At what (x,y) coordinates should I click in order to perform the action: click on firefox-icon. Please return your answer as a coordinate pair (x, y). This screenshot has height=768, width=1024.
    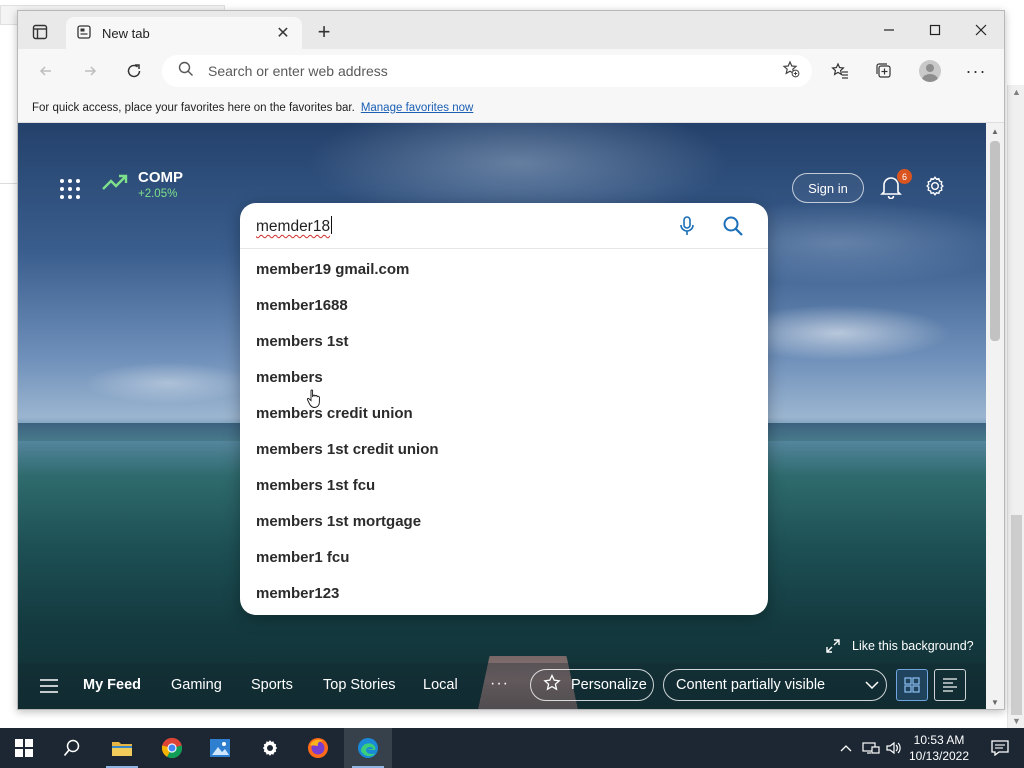
    Looking at the image, I should click on (318, 748).